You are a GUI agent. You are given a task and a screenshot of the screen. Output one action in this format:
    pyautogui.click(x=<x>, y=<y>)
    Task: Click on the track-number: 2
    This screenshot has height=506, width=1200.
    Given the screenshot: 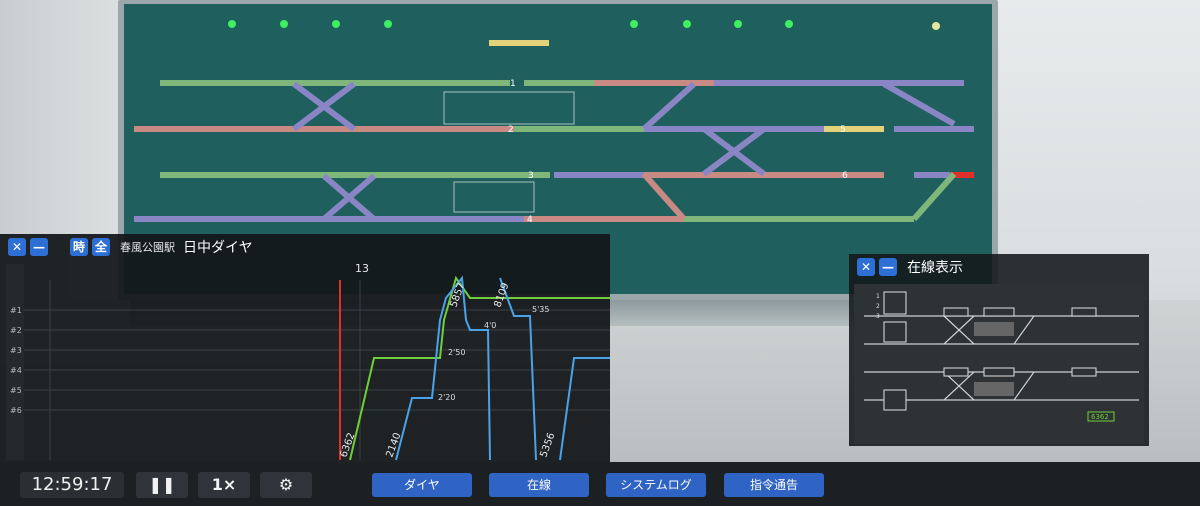 What is the action you would take?
    pyautogui.click(x=511, y=130)
    